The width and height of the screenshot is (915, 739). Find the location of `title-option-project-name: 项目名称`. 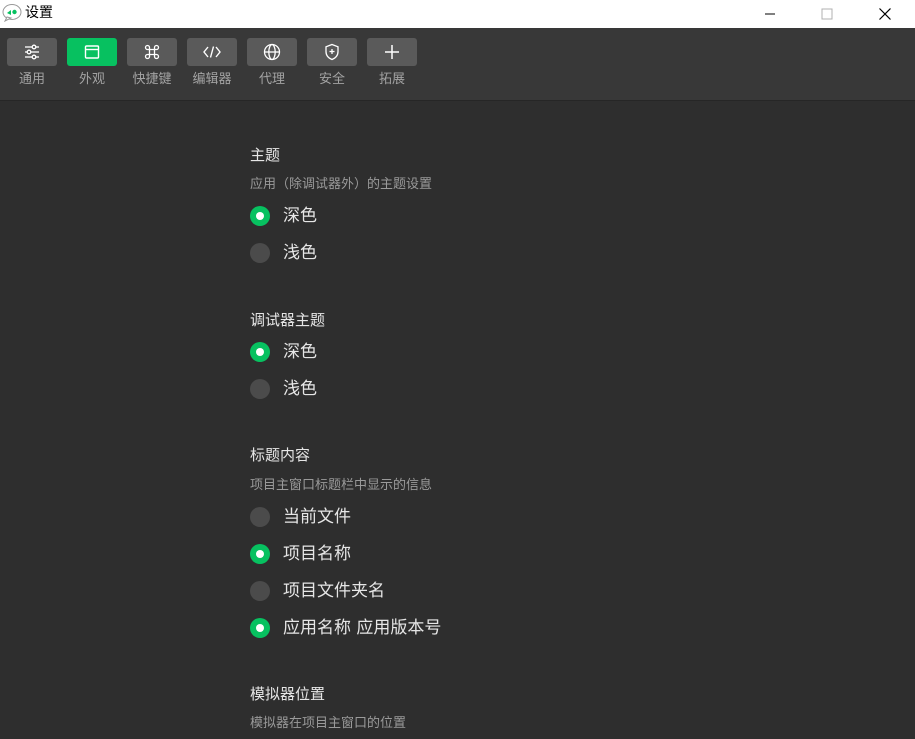

title-option-project-name: 项目名称 is located at coordinates (300, 554).